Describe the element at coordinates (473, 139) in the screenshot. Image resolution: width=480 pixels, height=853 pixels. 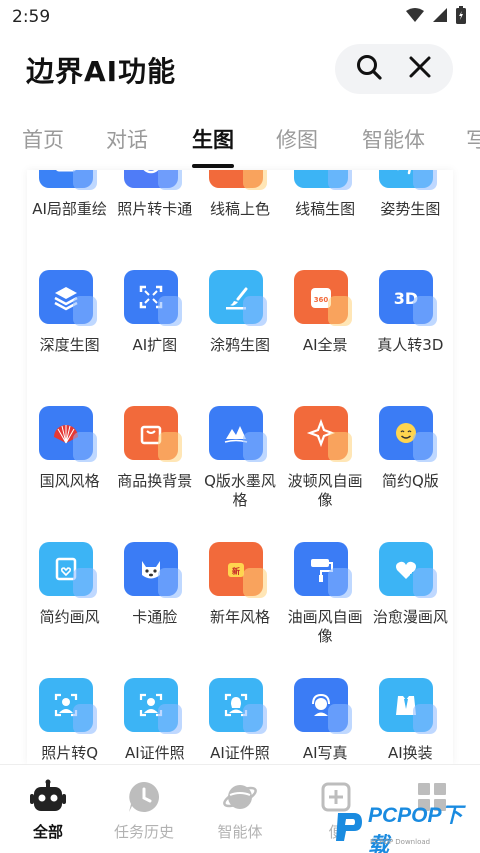
I see `tab-write: 写` at that location.